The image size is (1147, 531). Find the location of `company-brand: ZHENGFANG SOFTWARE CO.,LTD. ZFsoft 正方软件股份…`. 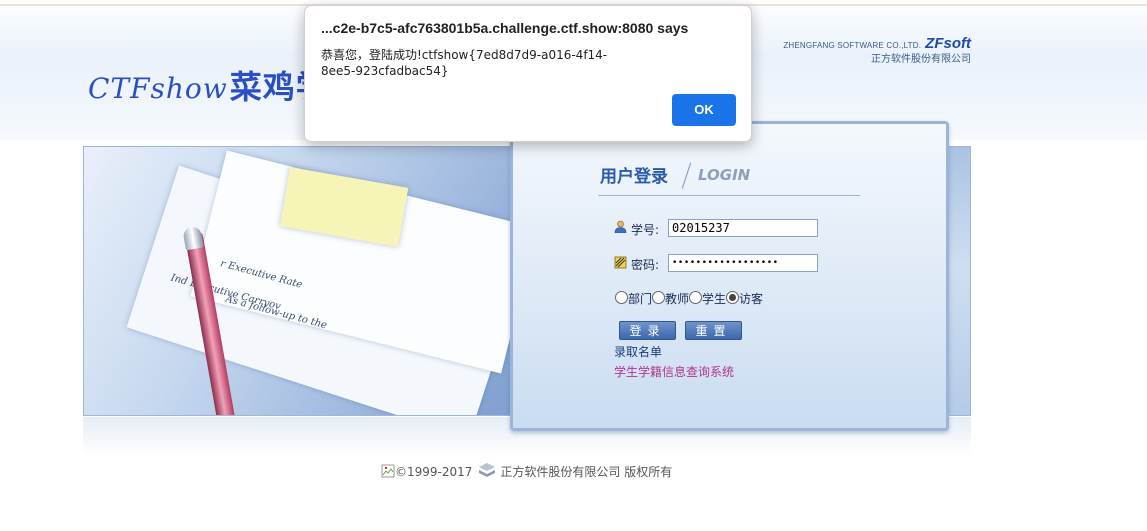

company-brand: ZHENGFANG SOFTWARE CO.,LTD. ZFsoft 正方软件股份… is located at coordinates (874, 49).